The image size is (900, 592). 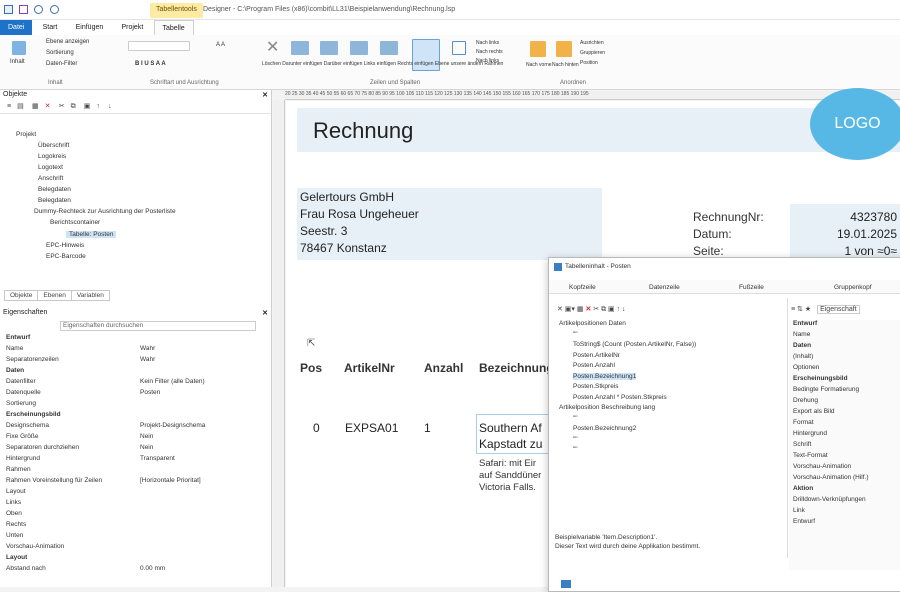 What do you see at coordinates (20, 106) in the screenshot?
I see `list-view-icon: ▤` at bounding box center [20, 106].